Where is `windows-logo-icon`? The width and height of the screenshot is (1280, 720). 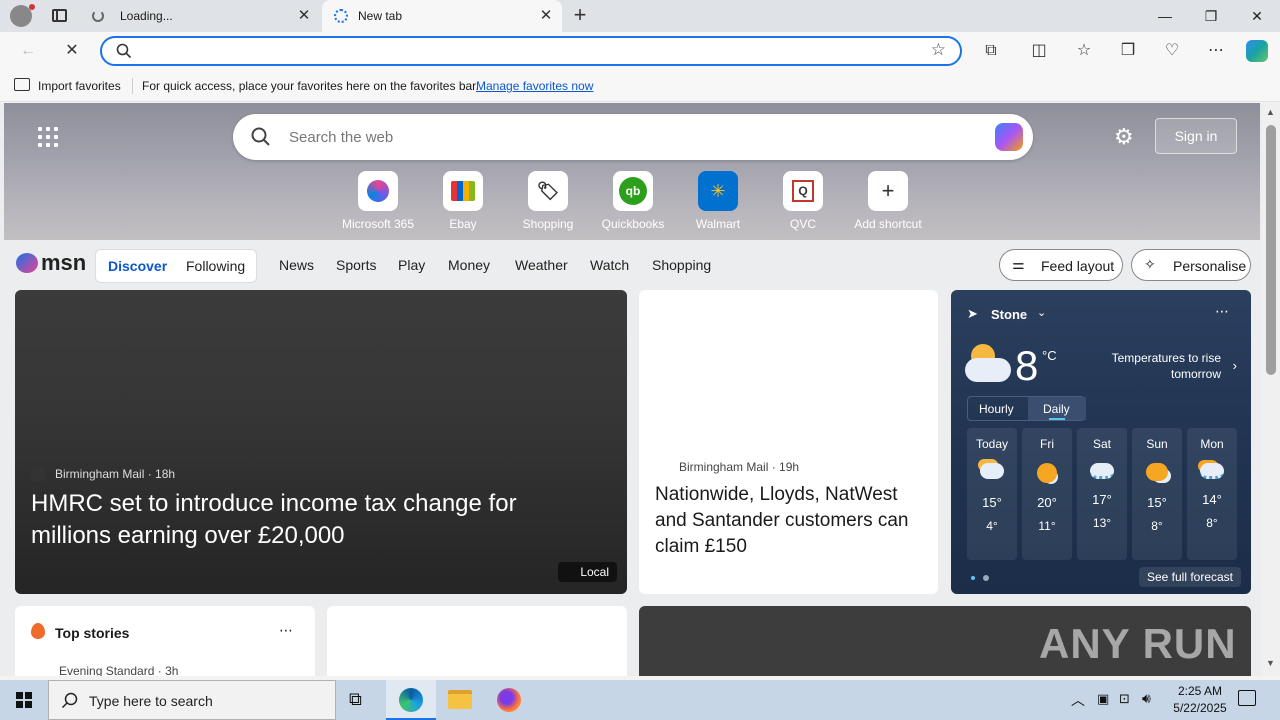 windows-logo-icon is located at coordinates (24, 700).